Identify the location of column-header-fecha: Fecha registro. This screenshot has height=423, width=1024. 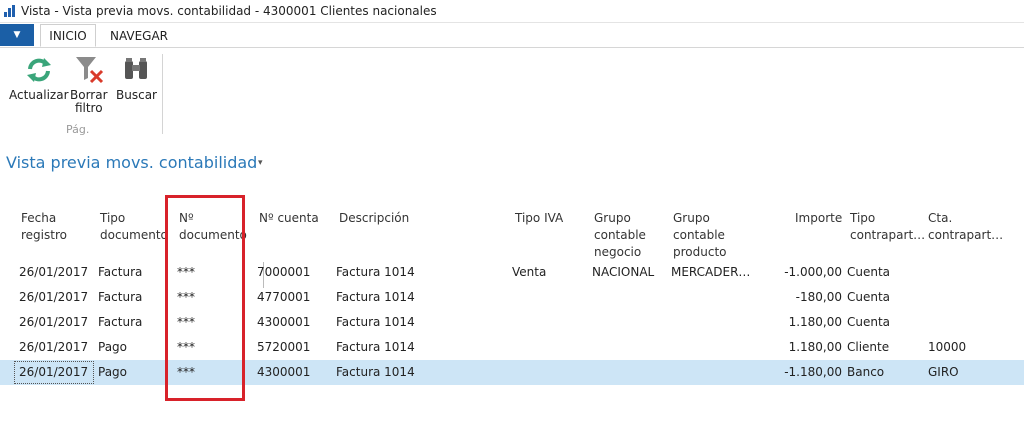
(44, 227).